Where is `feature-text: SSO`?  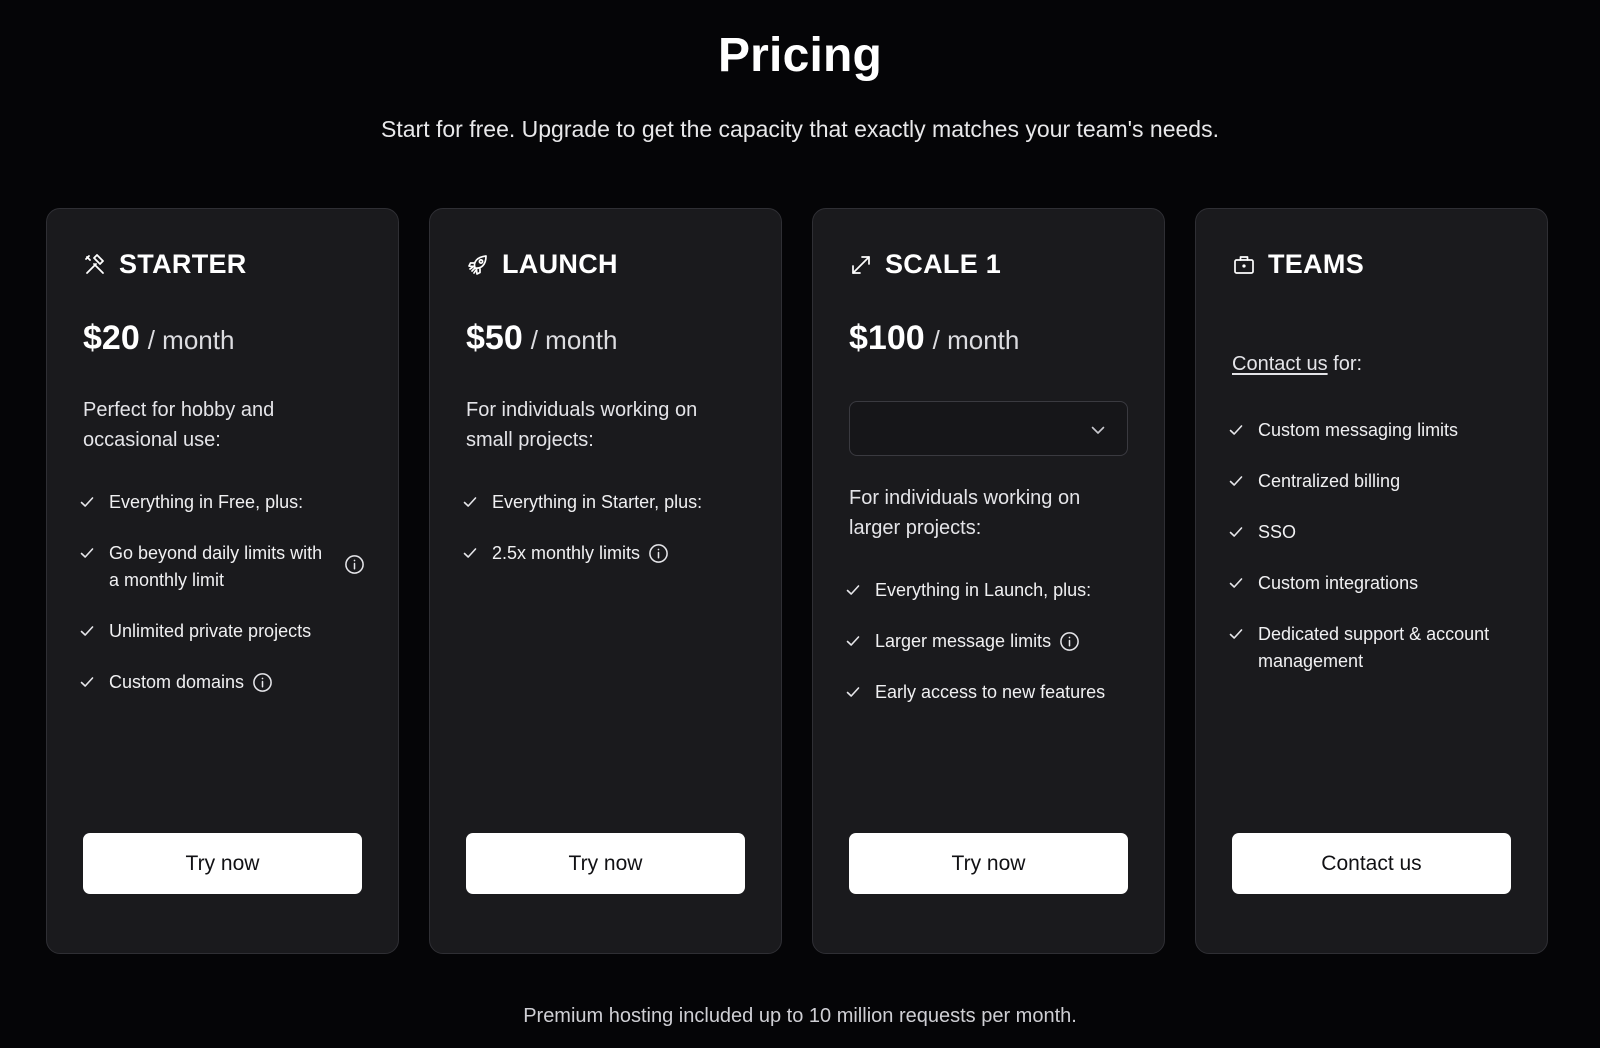 feature-text: SSO is located at coordinates (1277, 532).